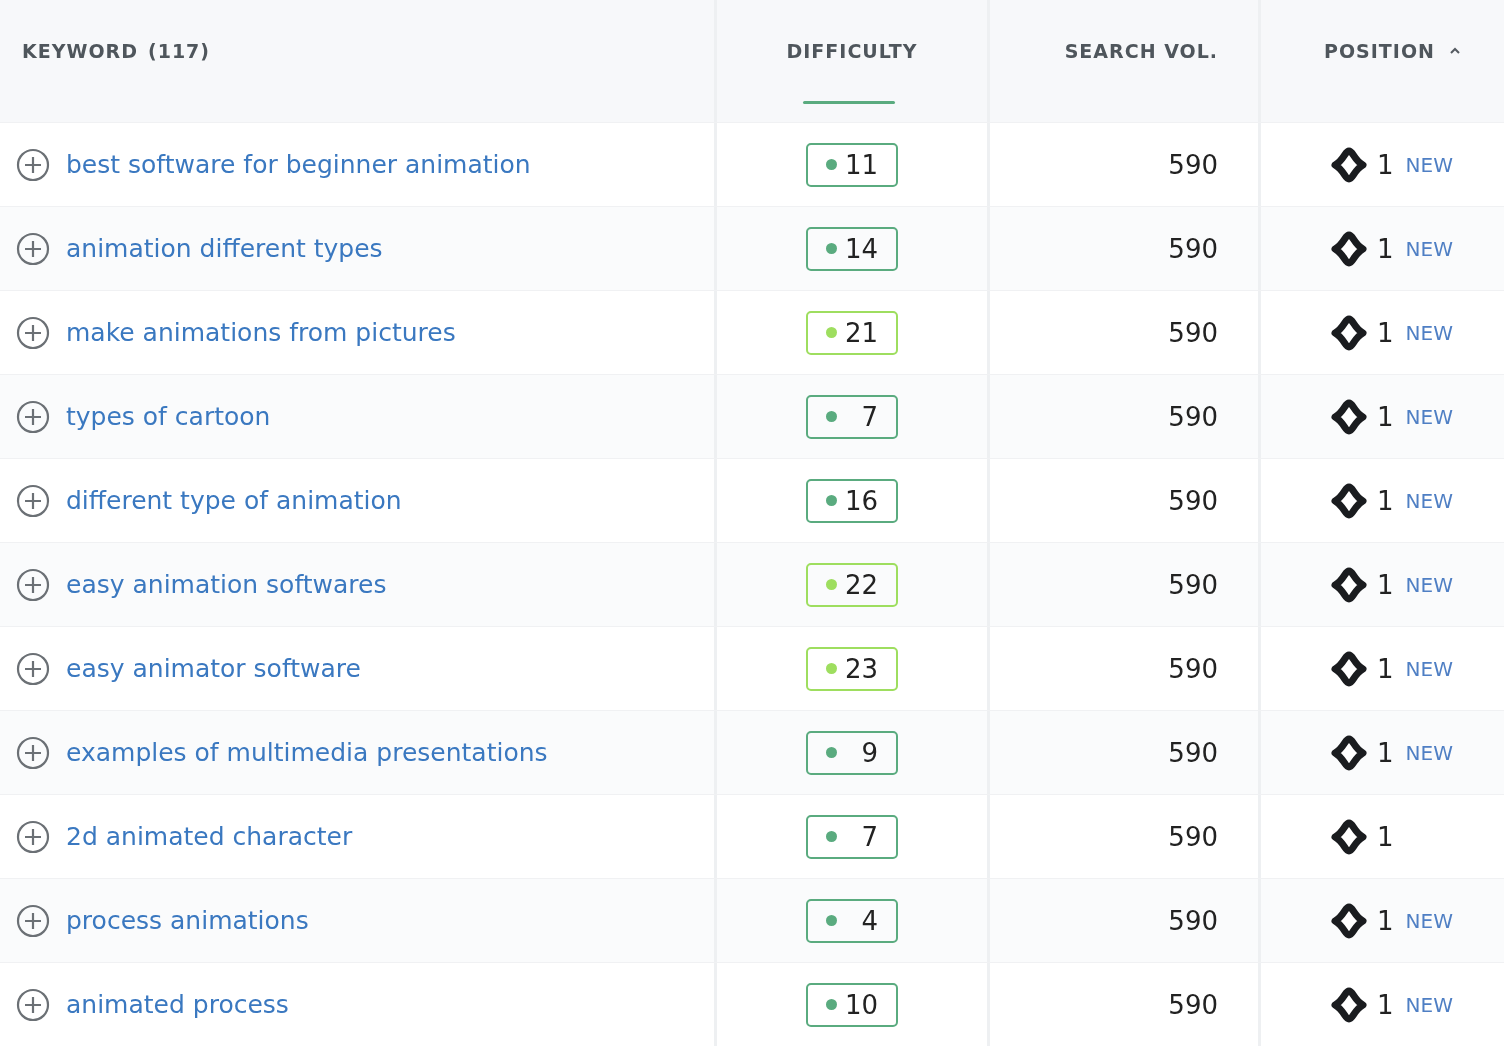  Describe the element at coordinates (80, 51) in the screenshot. I see `column-header: KEYWORD` at that location.